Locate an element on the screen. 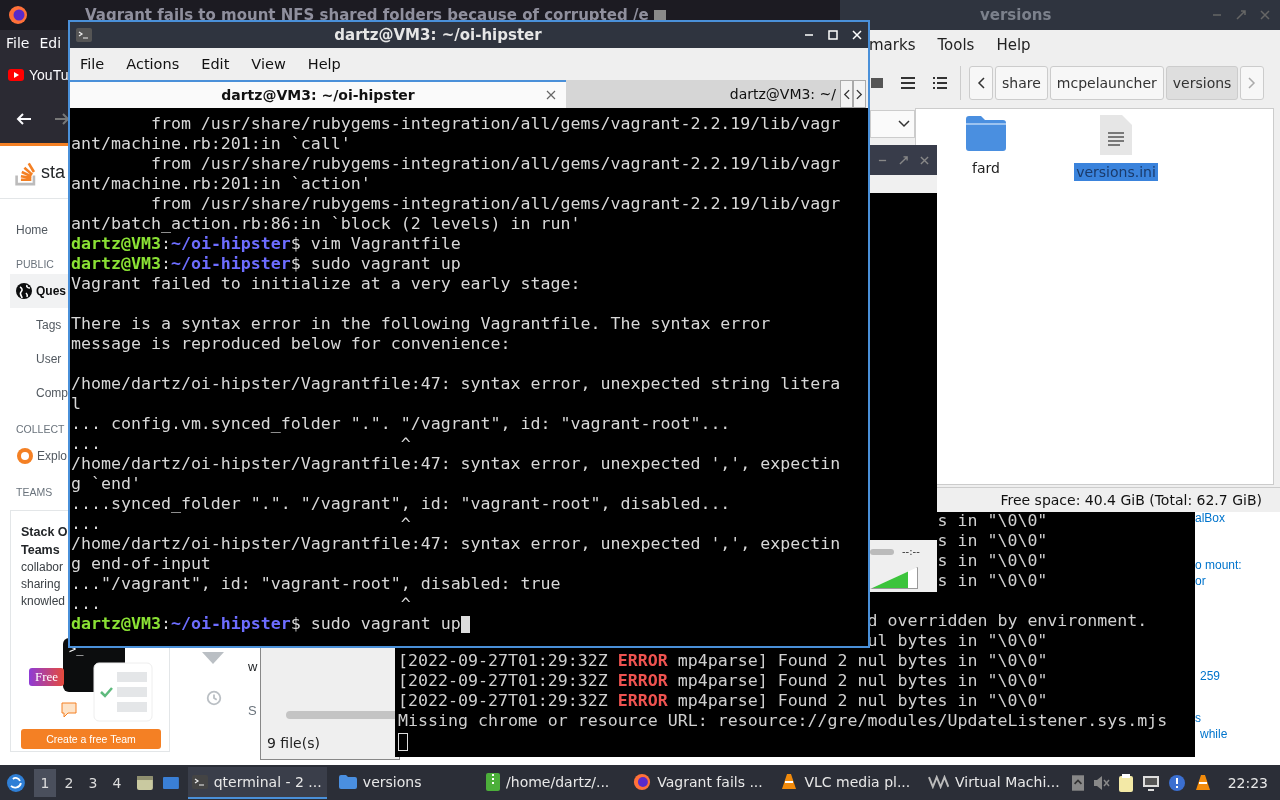  sidebar-item: Tags is located at coordinates (34, 325).